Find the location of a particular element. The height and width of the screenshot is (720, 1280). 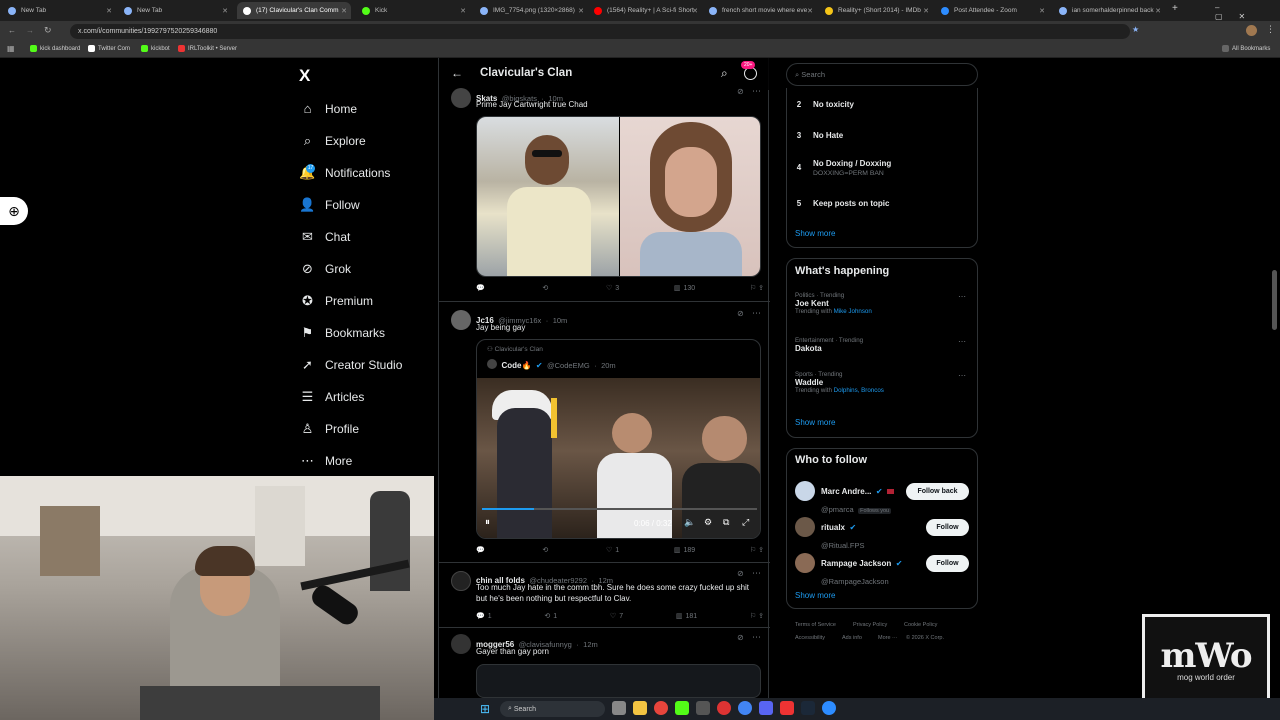

nav-item-chat: ✉ Chat is located at coordinates (325, 236).